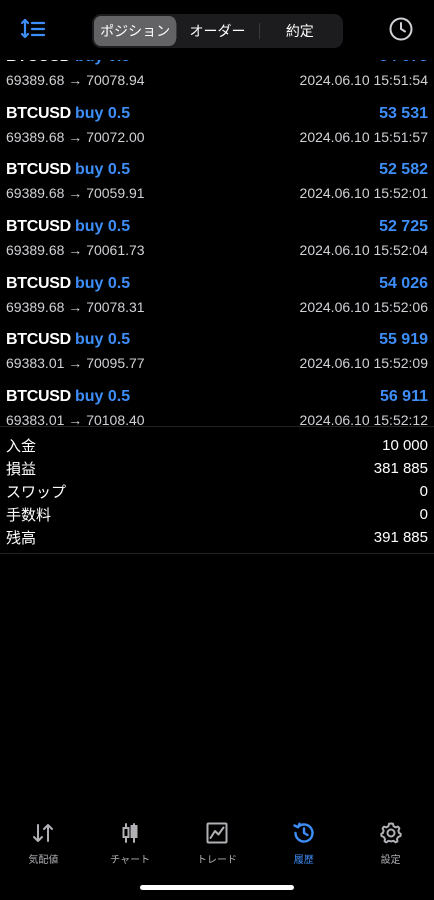 This screenshot has width=434, height=900. I want to click on deal-open-price: 69383.01, so click(35, 363).